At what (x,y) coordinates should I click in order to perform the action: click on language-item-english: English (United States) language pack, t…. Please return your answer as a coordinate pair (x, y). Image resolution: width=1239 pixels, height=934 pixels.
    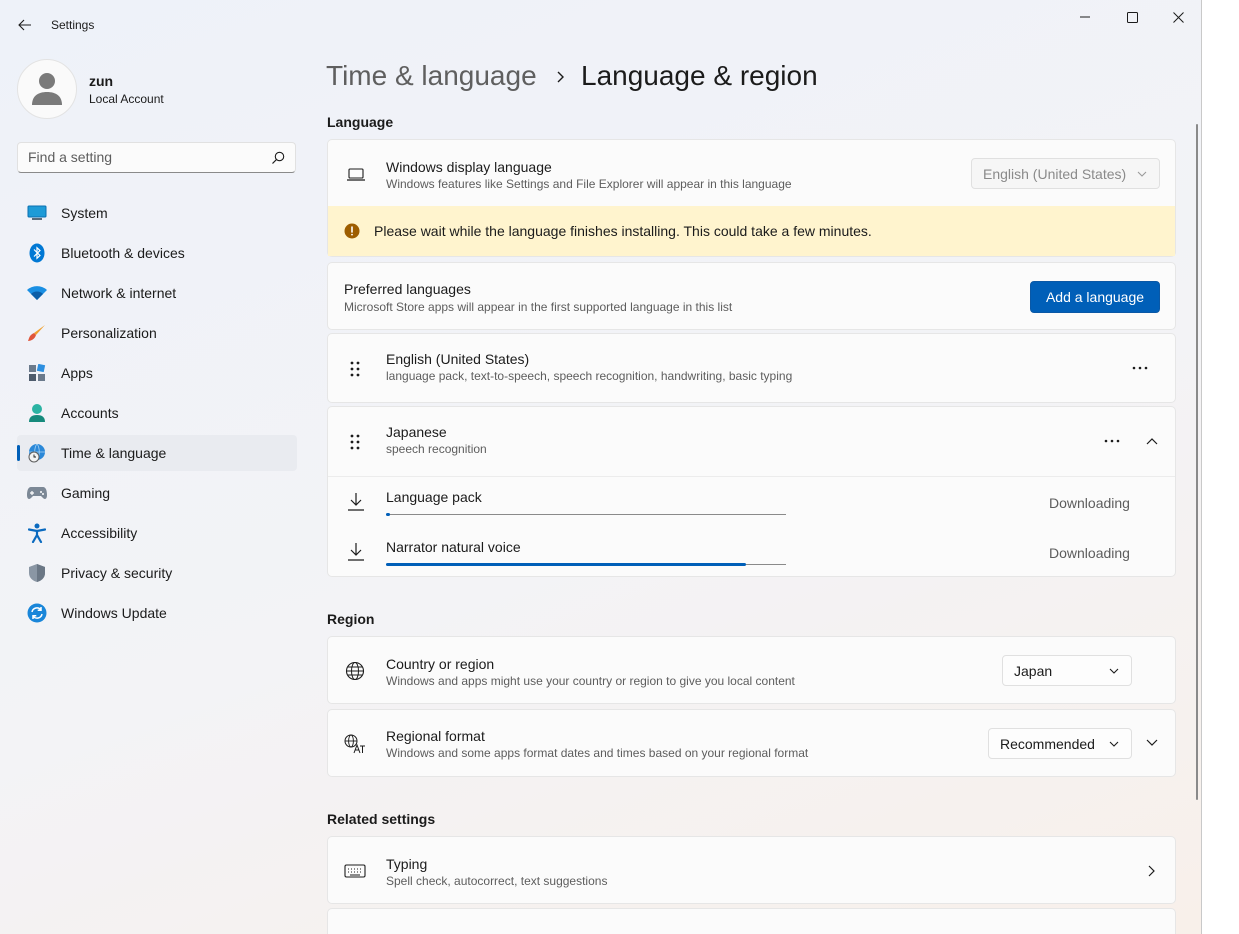
    Looking at the image, I should click on (751, 368).